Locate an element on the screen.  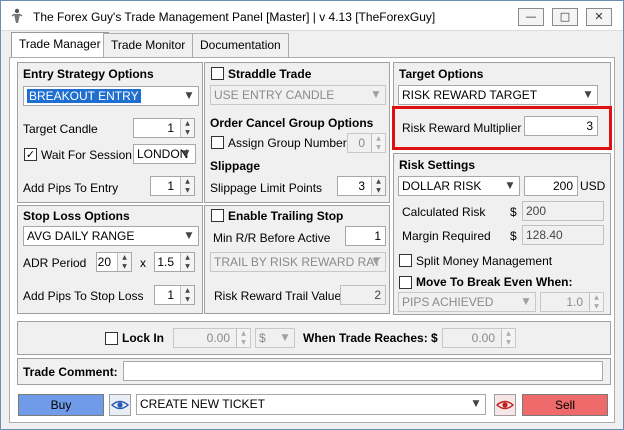
straddle-candle-value: USE ENTRY CANDLE is located at coordinates (274, 95).